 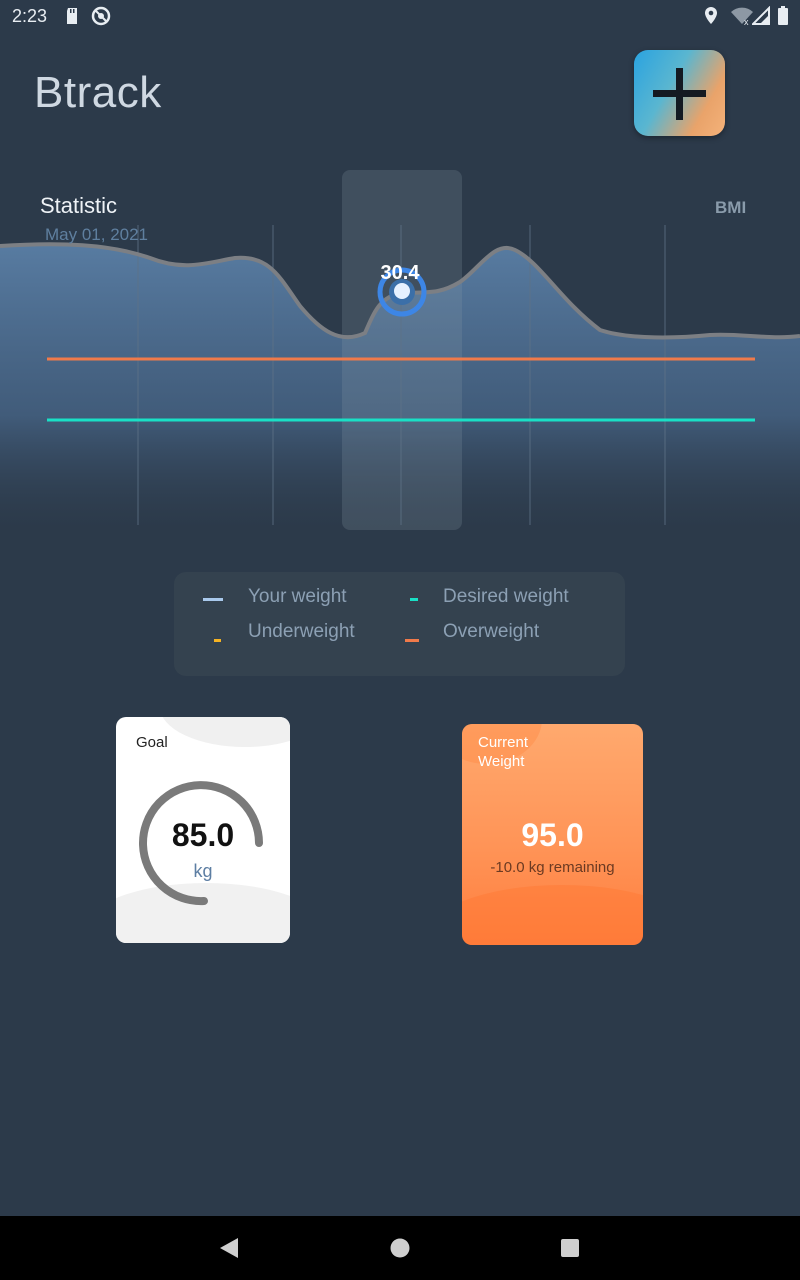 What do you see at coordinates (229, 1250) in the screenshot?
I see `back-icon` at bounding box center [229, 1250].